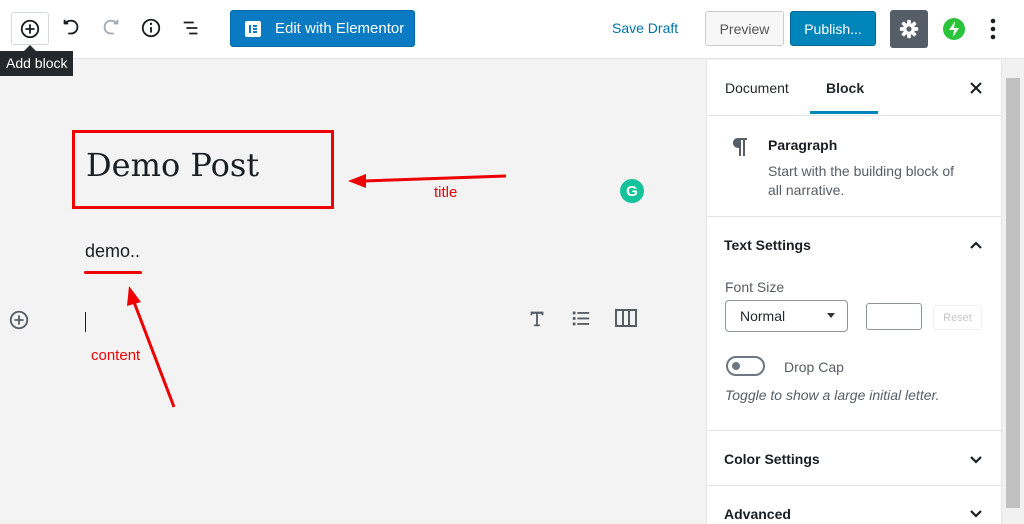  Describe the element at coordinates (894, 316) in the screenshot. I see `custom-font-size-input` at that location.